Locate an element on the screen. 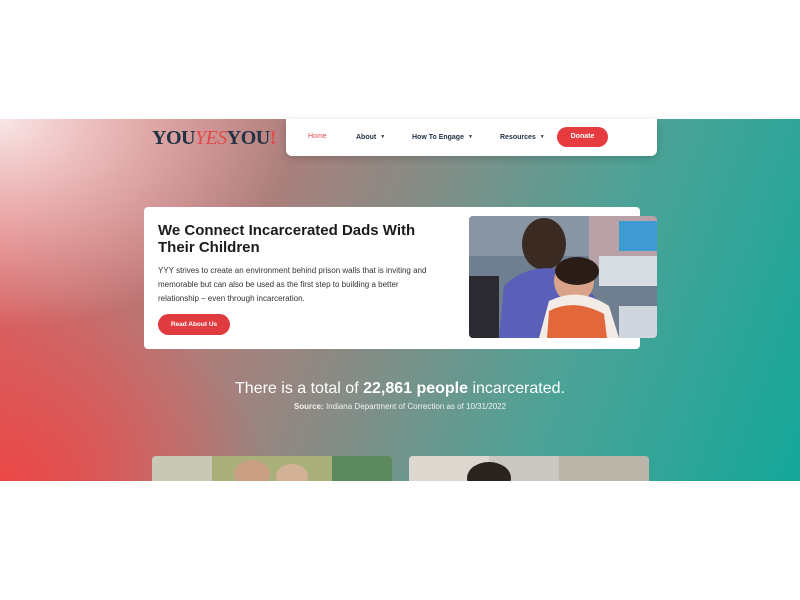  nav-home-label: Home is located at coordinates (317, 136).